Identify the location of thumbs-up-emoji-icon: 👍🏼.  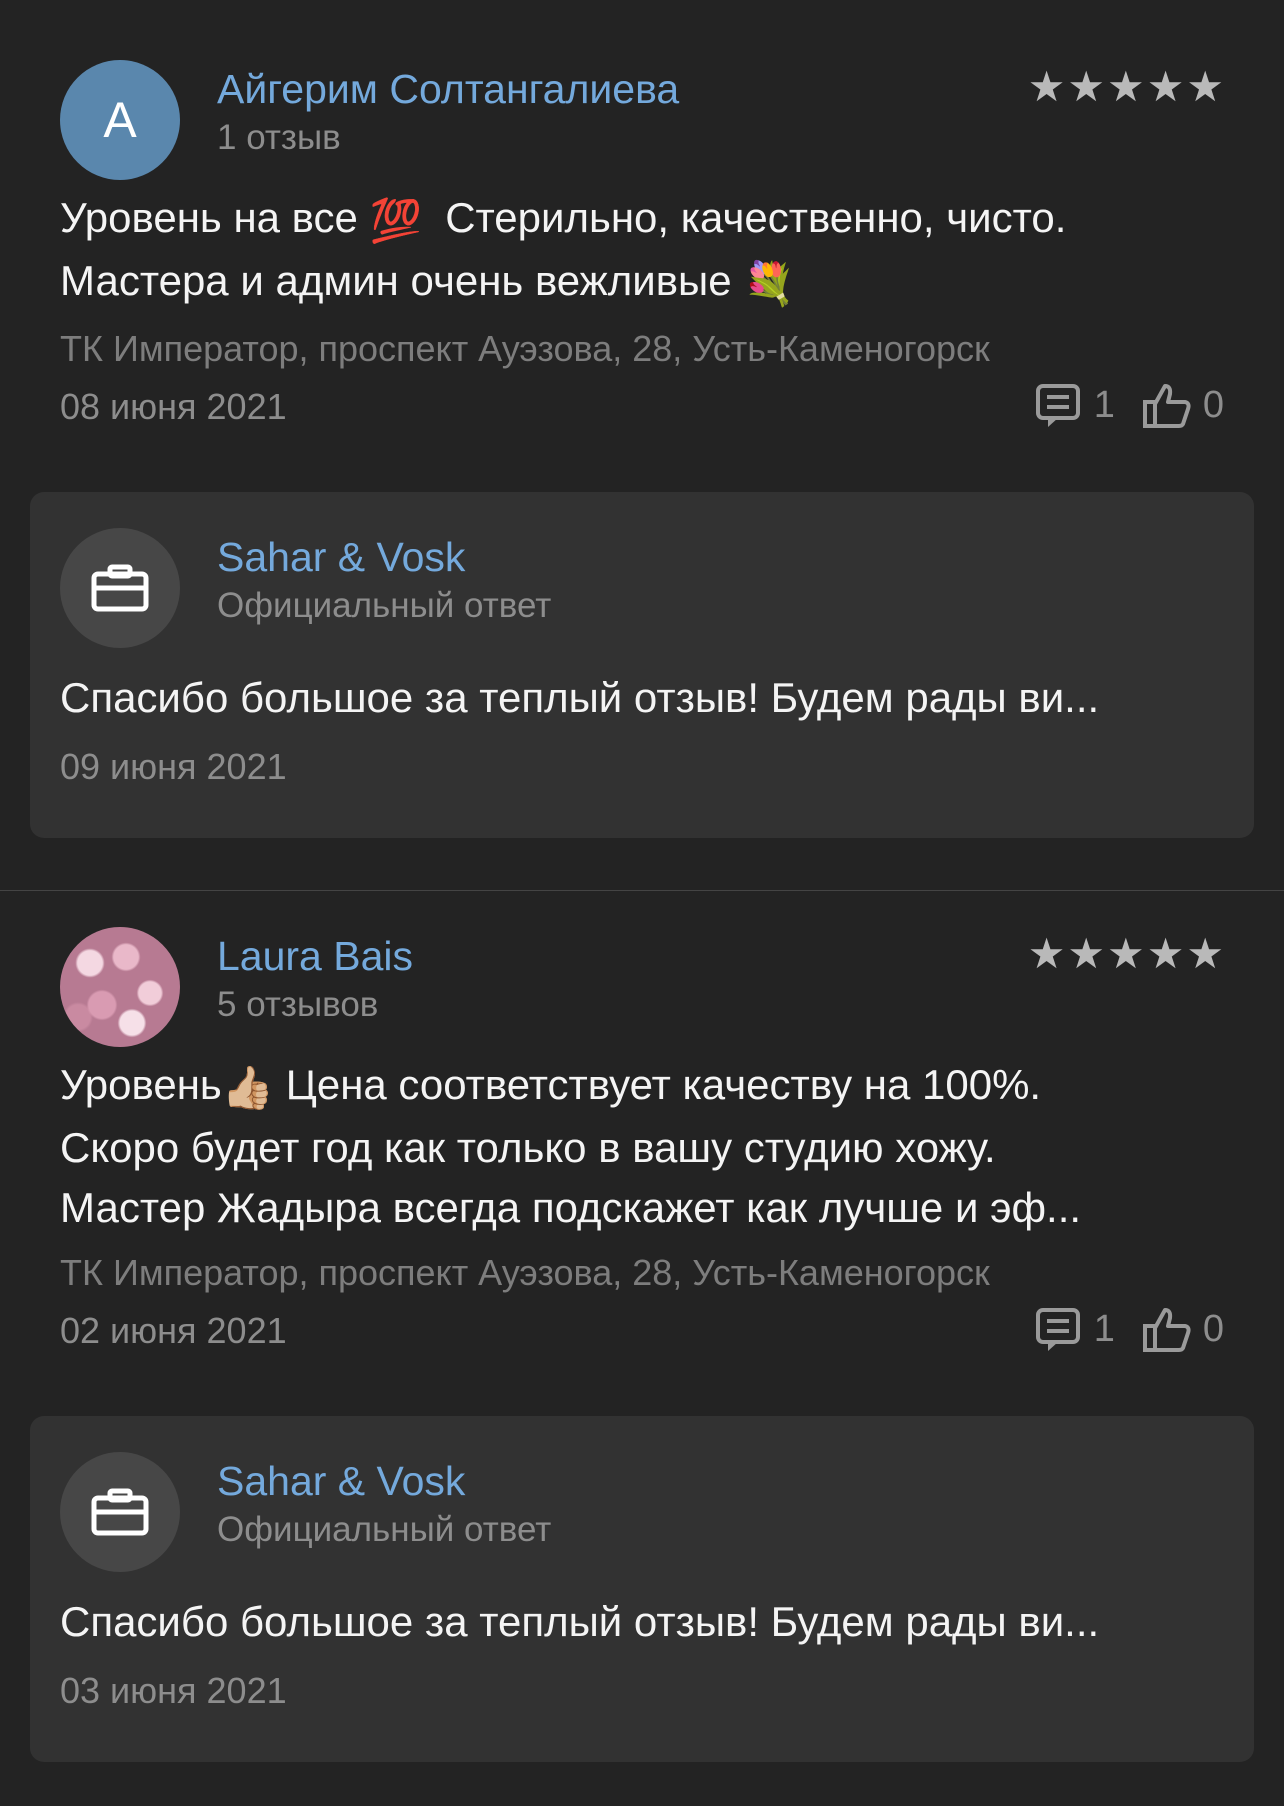
(248, 1087).